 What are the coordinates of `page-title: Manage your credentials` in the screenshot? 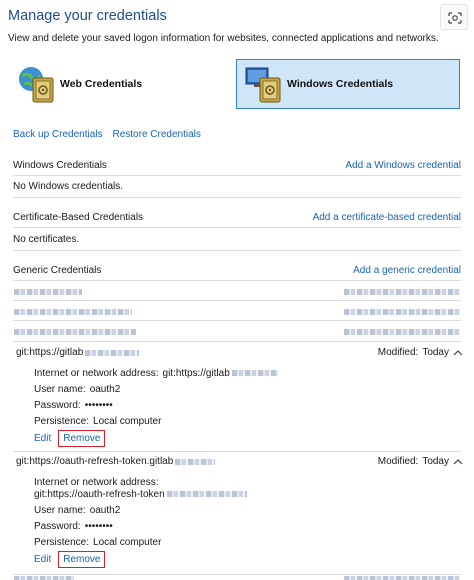 It's located at (87, 16).